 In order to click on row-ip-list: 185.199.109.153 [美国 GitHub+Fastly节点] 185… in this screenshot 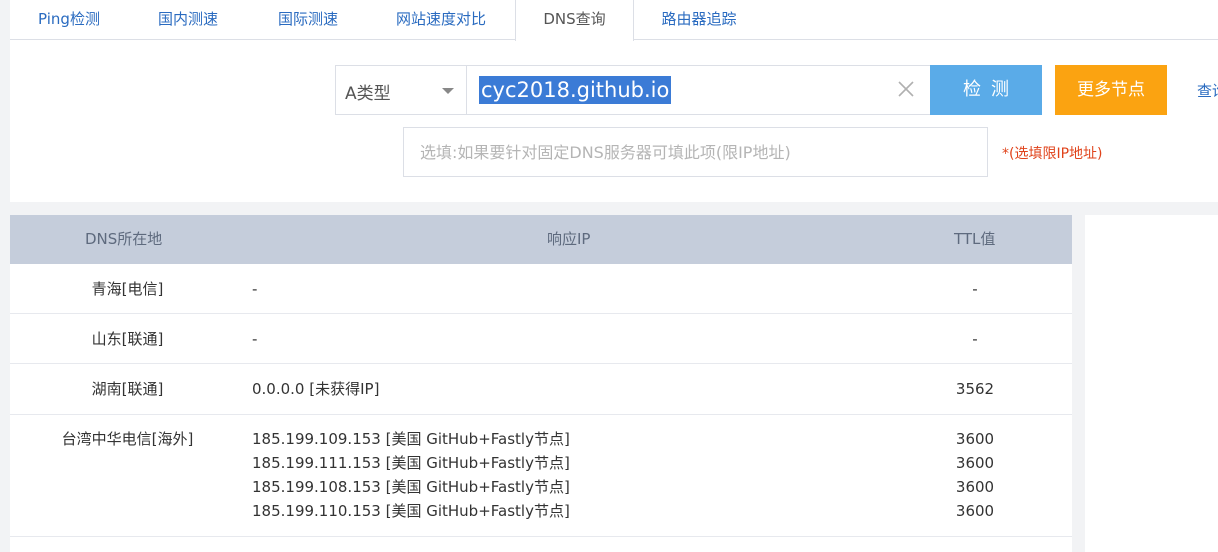, I will do `click(552, 475)`.